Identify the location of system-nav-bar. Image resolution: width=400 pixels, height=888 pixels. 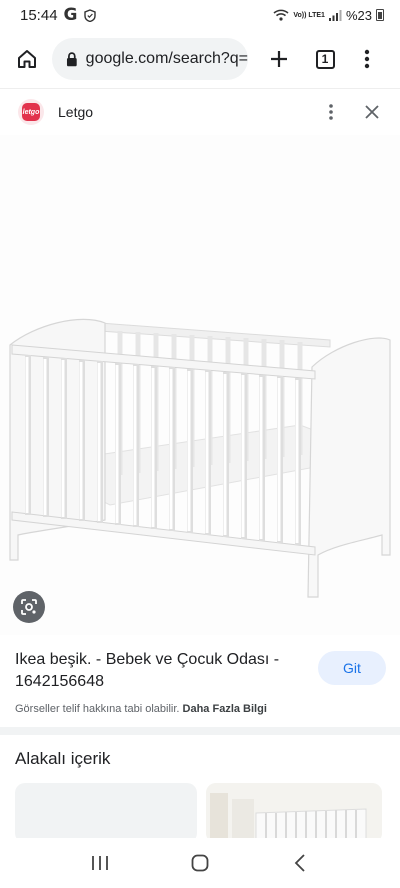
(200, 863).